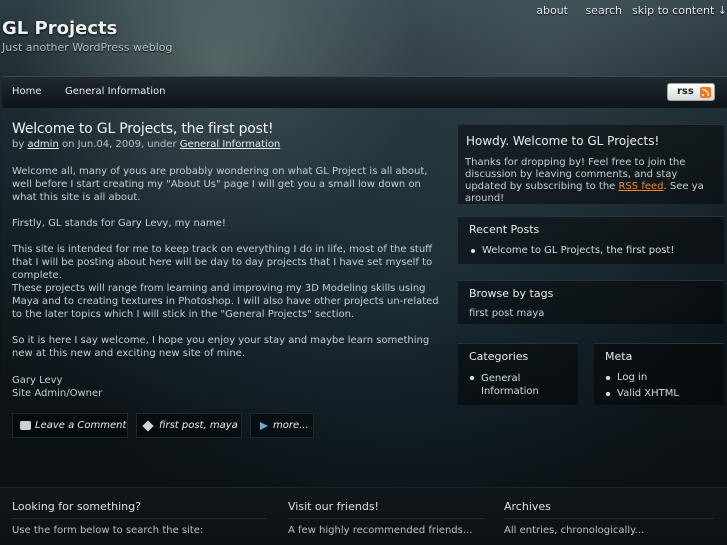  Describe the element at coordinates (81, 425) in the screenshot. I see `leave-comment-label: Leave a Comment` at that location.